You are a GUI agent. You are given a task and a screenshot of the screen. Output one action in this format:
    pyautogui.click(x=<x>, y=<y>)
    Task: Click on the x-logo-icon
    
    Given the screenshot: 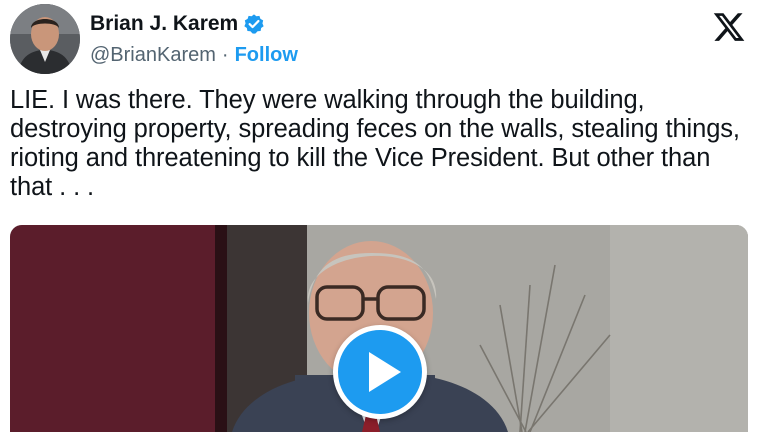 What is the action you would take?
    pyautogui.click(x=729, y=27)
    